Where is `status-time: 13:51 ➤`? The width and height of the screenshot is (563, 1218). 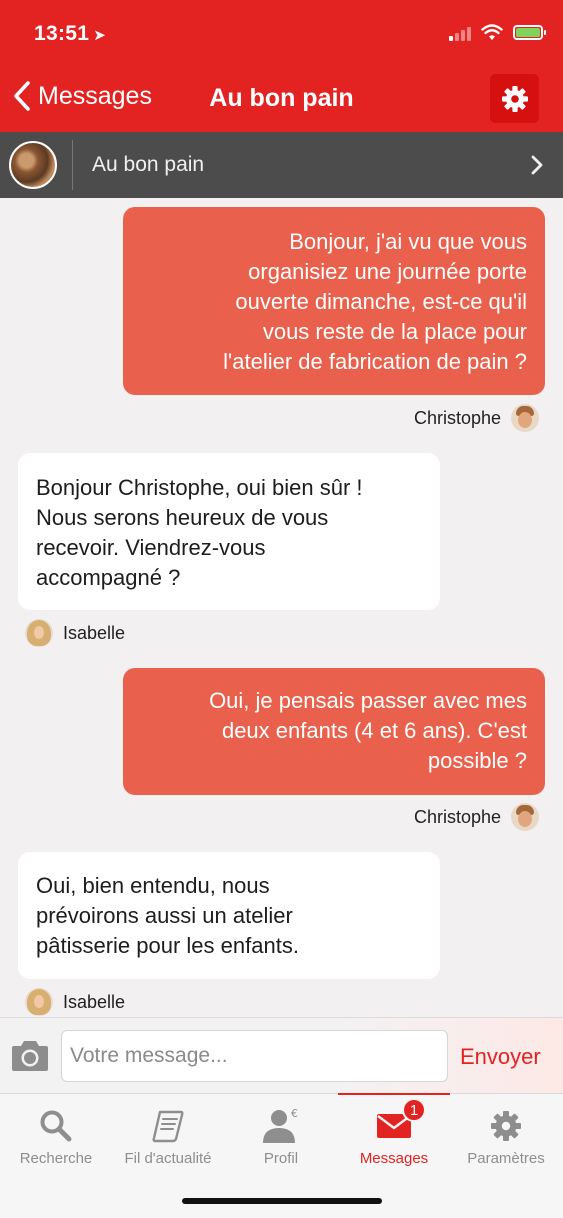 status-time: 13:51 ➤ is located at coordinates (70, 33).